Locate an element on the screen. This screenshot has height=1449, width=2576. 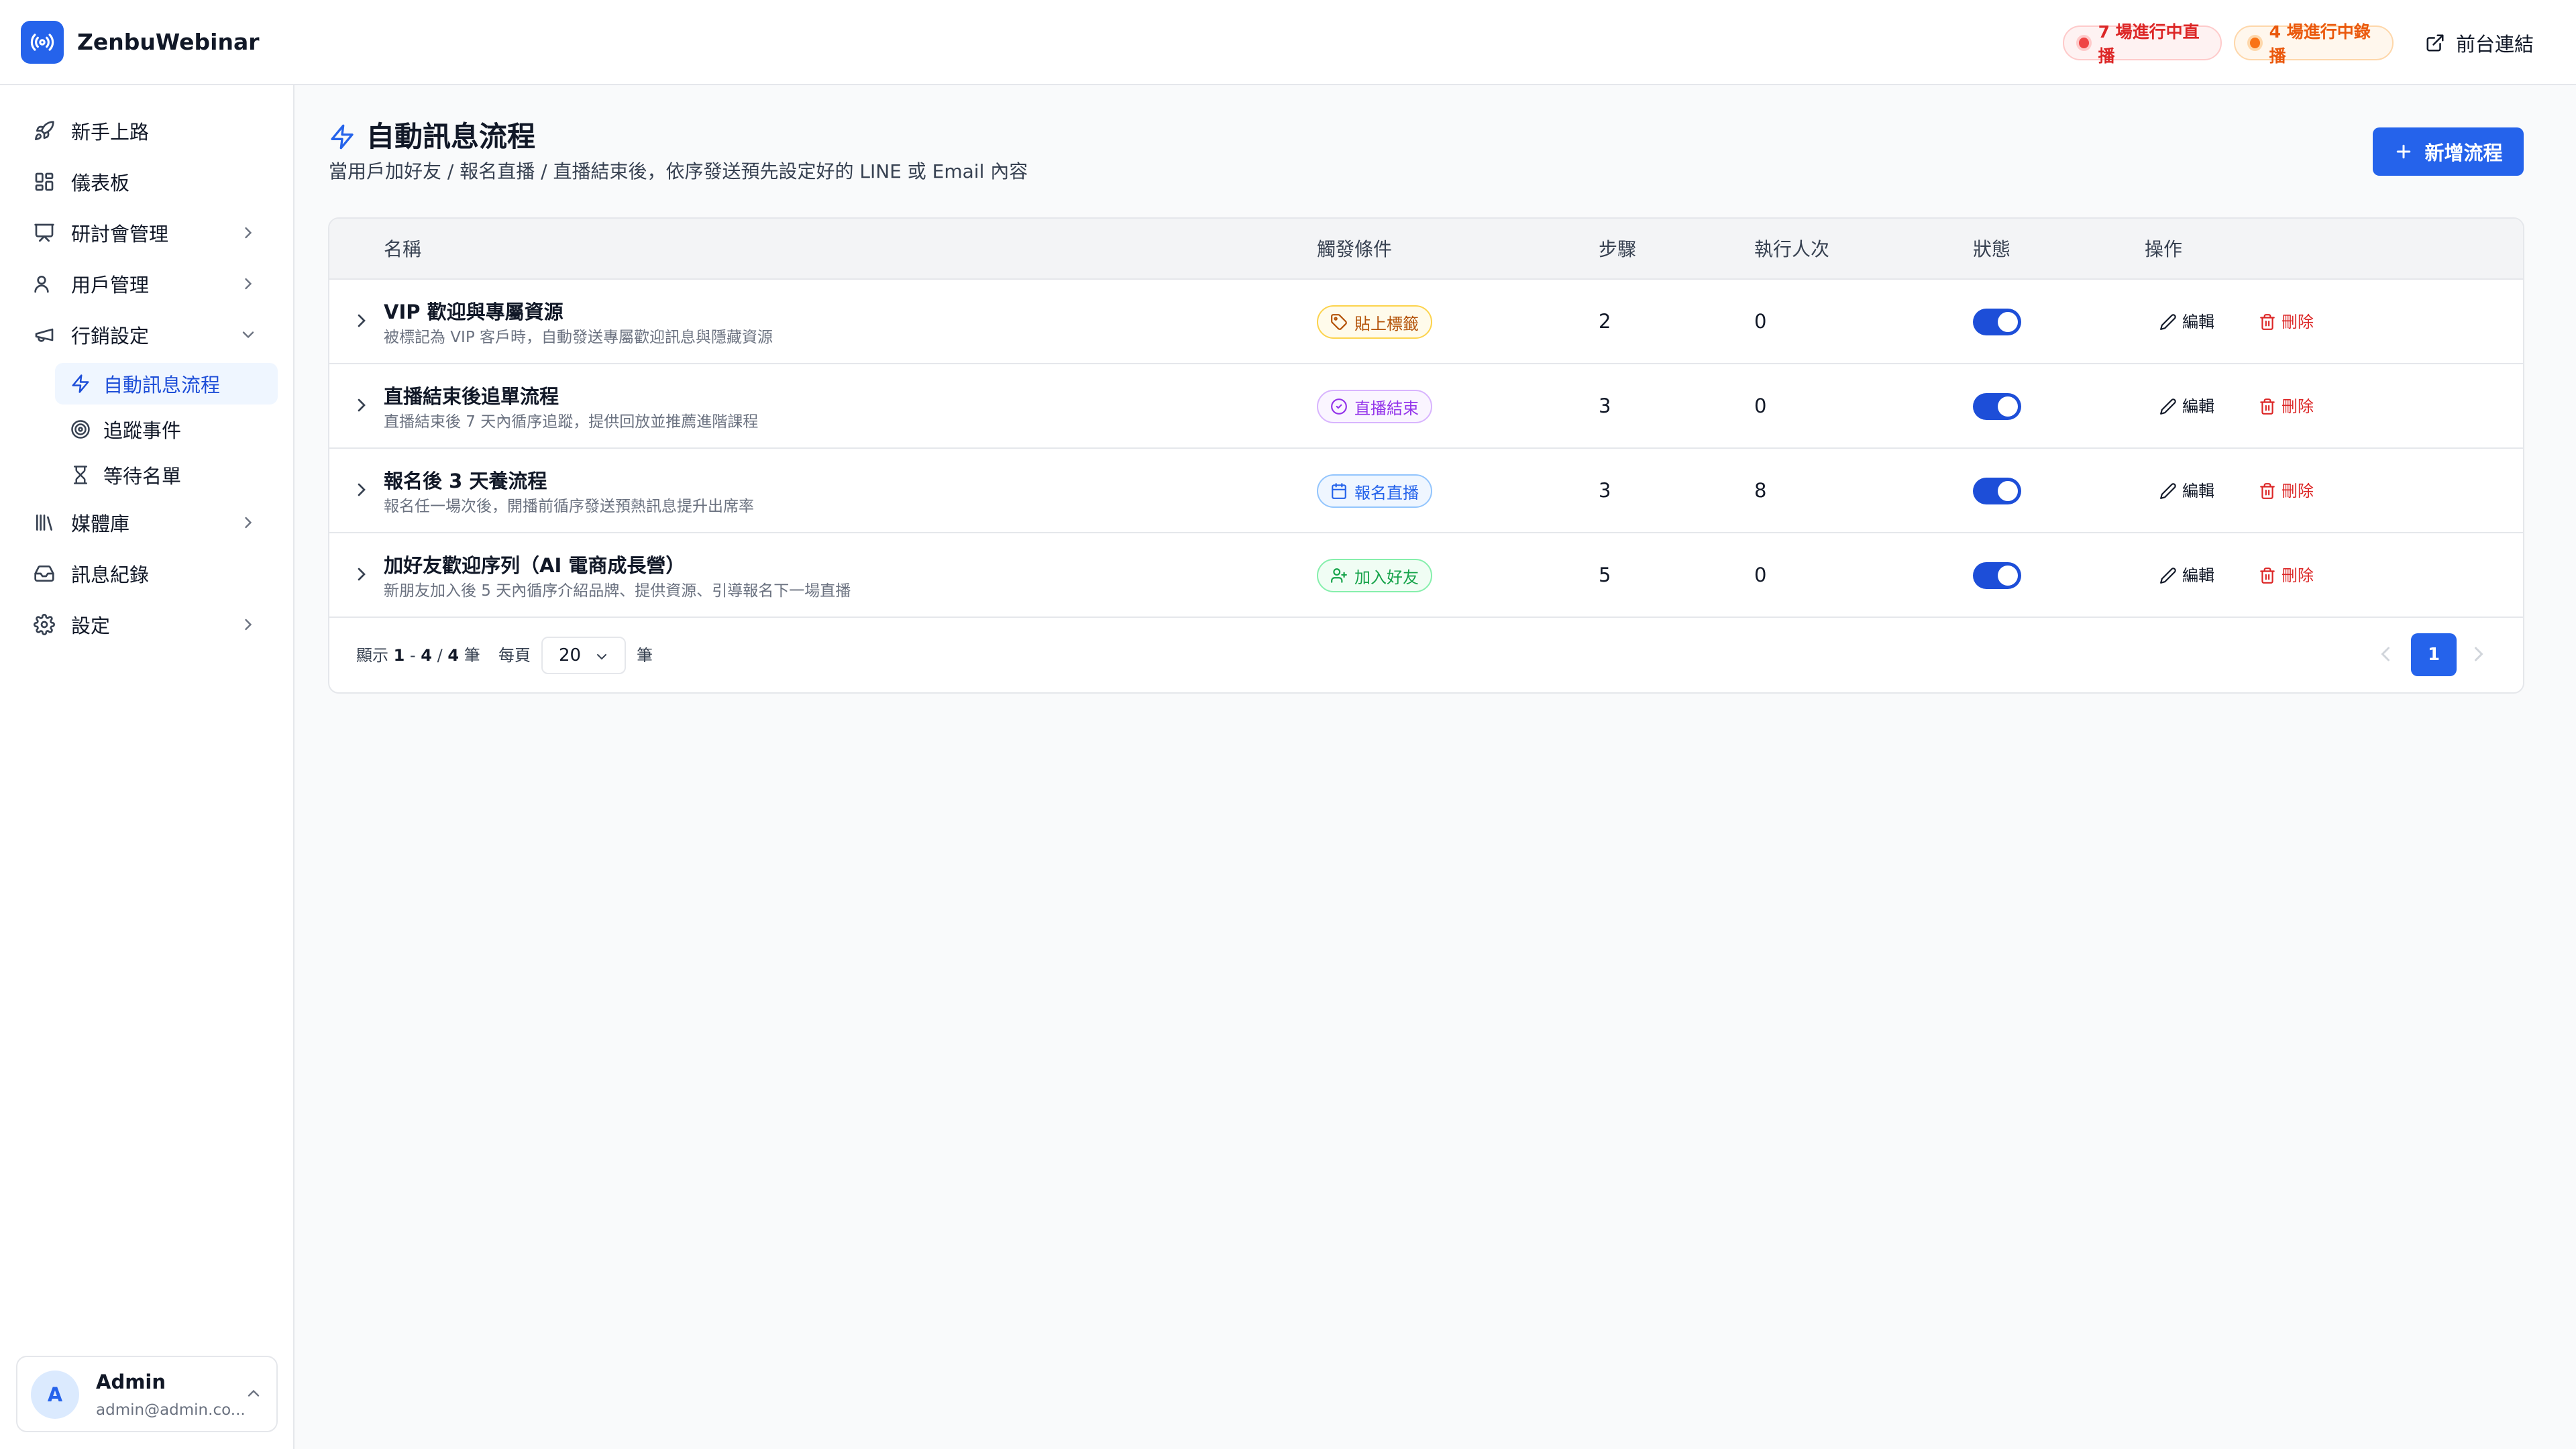
sidebar-subitem-waitlist: 等待名單 is located at coordinates (166, 475).